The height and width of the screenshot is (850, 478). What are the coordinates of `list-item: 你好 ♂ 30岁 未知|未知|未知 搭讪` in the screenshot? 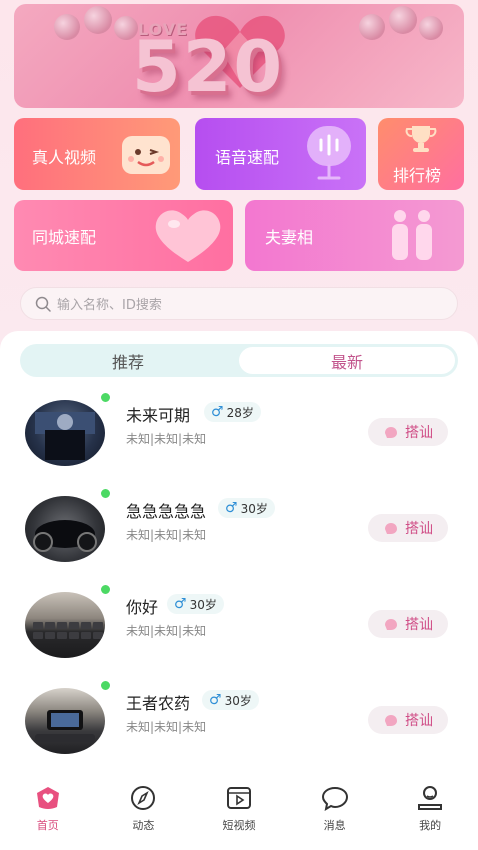 It's located at (239, 635).